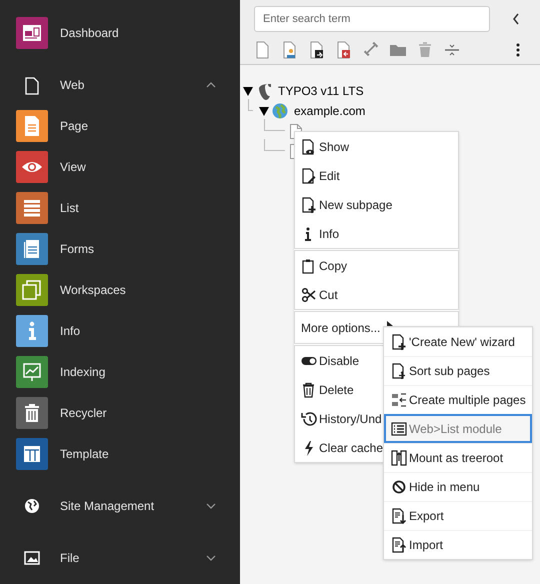  I want to click on context-menu-item: Copy, so click(333, 265).